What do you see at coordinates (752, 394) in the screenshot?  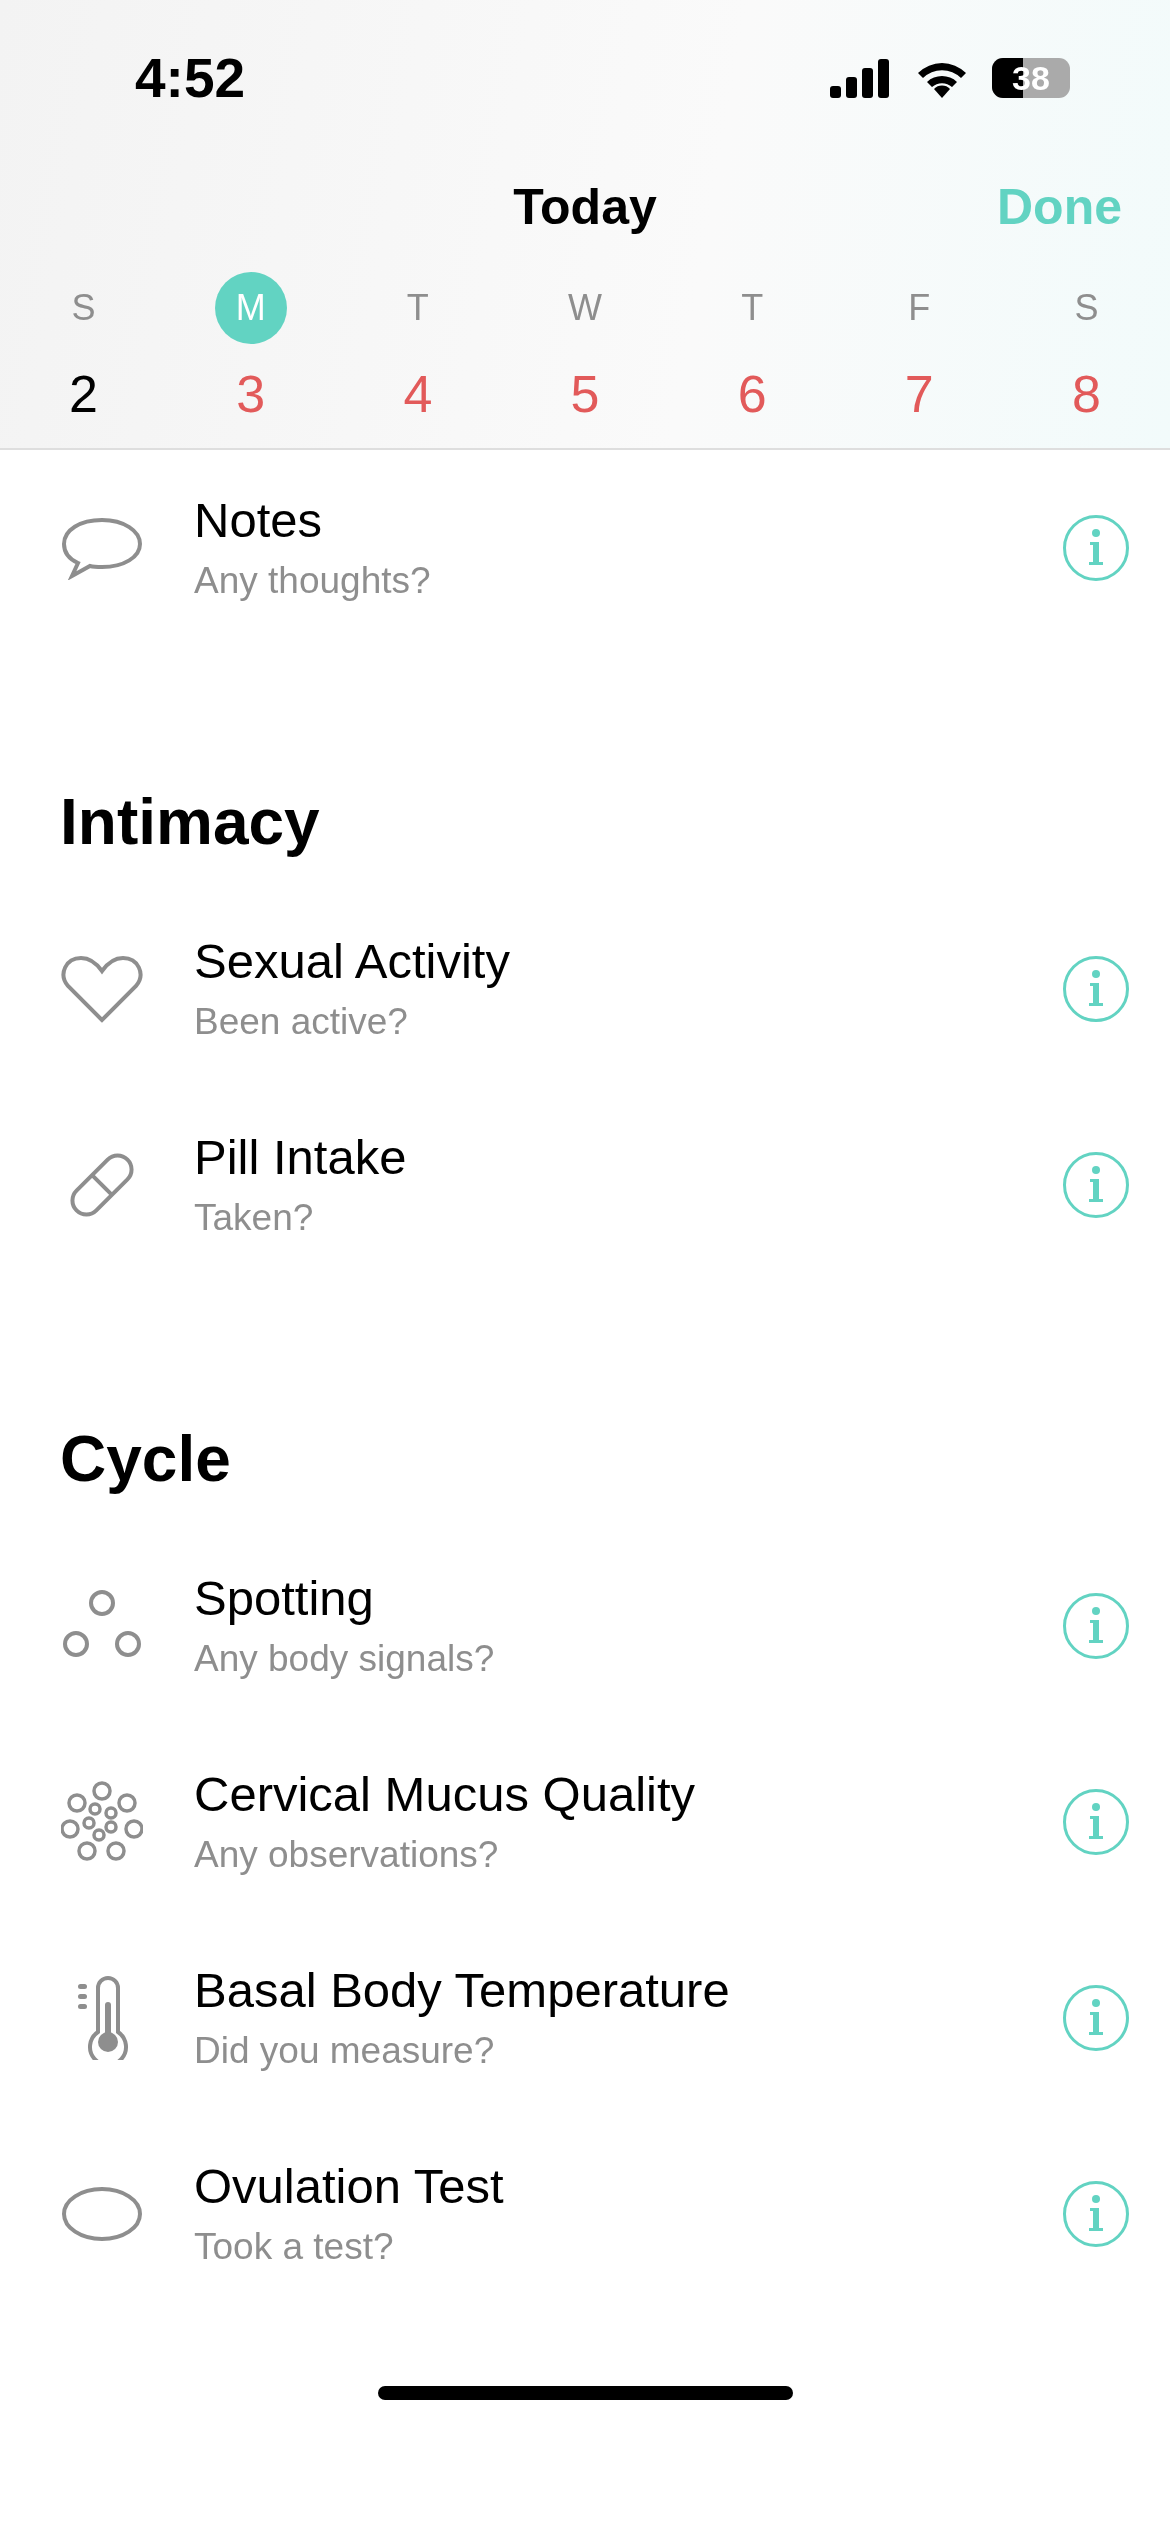 I see `day-number: 6` at bounding box center [752, 394].